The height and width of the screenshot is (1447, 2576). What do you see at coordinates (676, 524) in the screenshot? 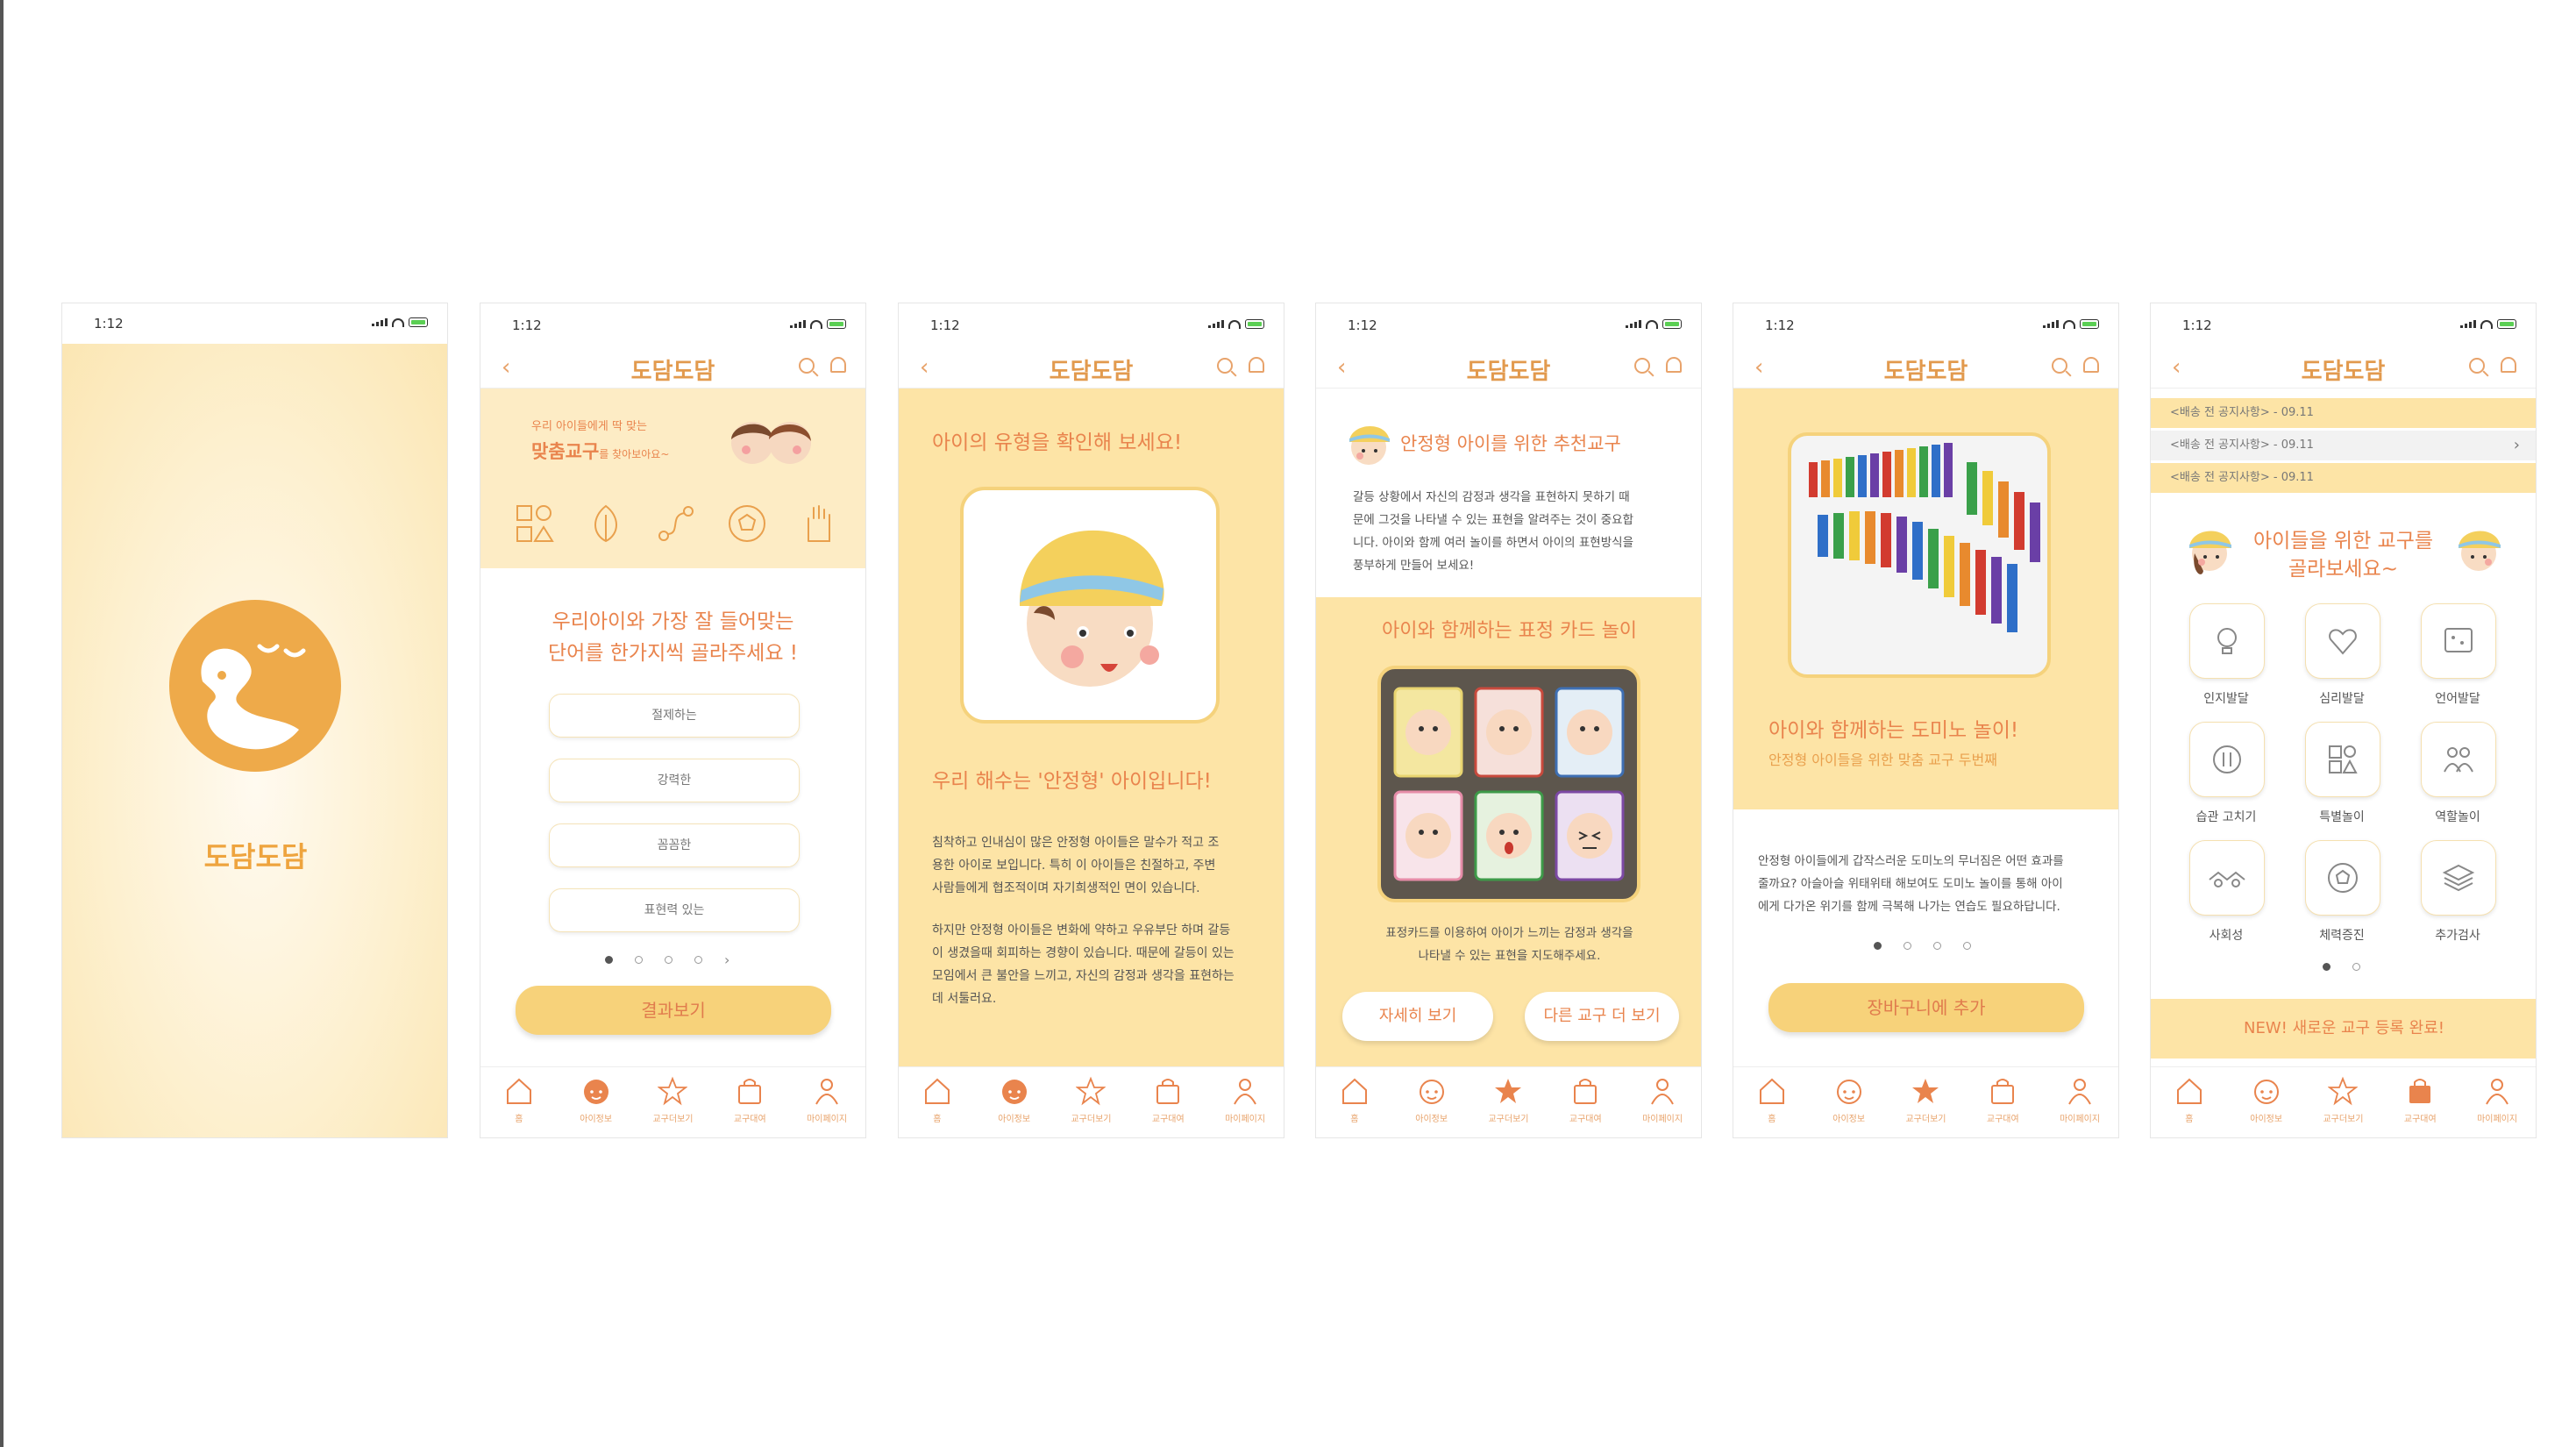
I see `path-icon` at bounding box center [676, 524].